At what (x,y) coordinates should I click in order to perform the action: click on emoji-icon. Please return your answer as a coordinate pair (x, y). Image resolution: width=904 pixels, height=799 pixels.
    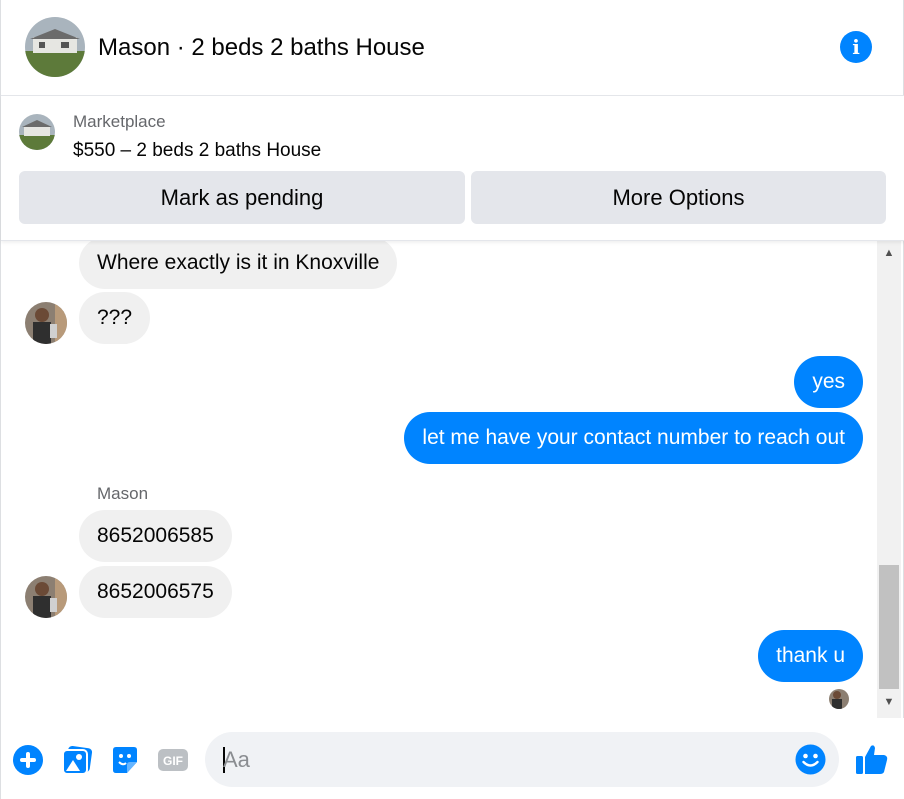
    Looking at the image, I should click on (810, 759).